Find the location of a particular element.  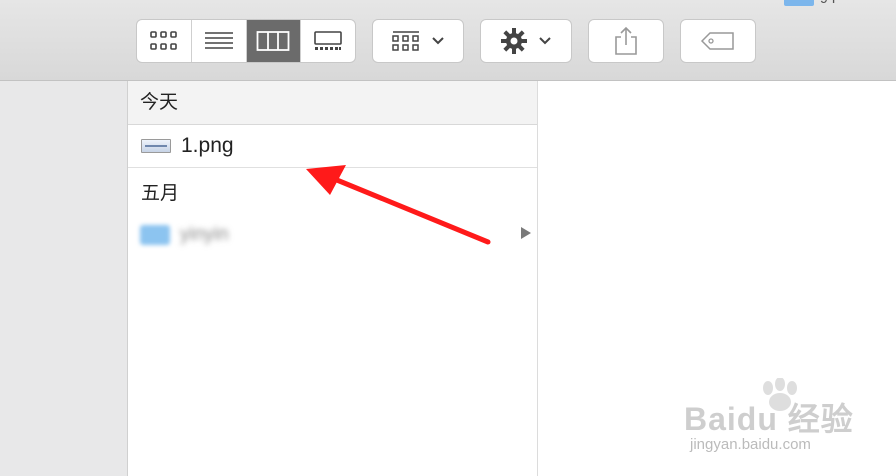

section-header-may: 五月 is located at coordinates (332, 191).